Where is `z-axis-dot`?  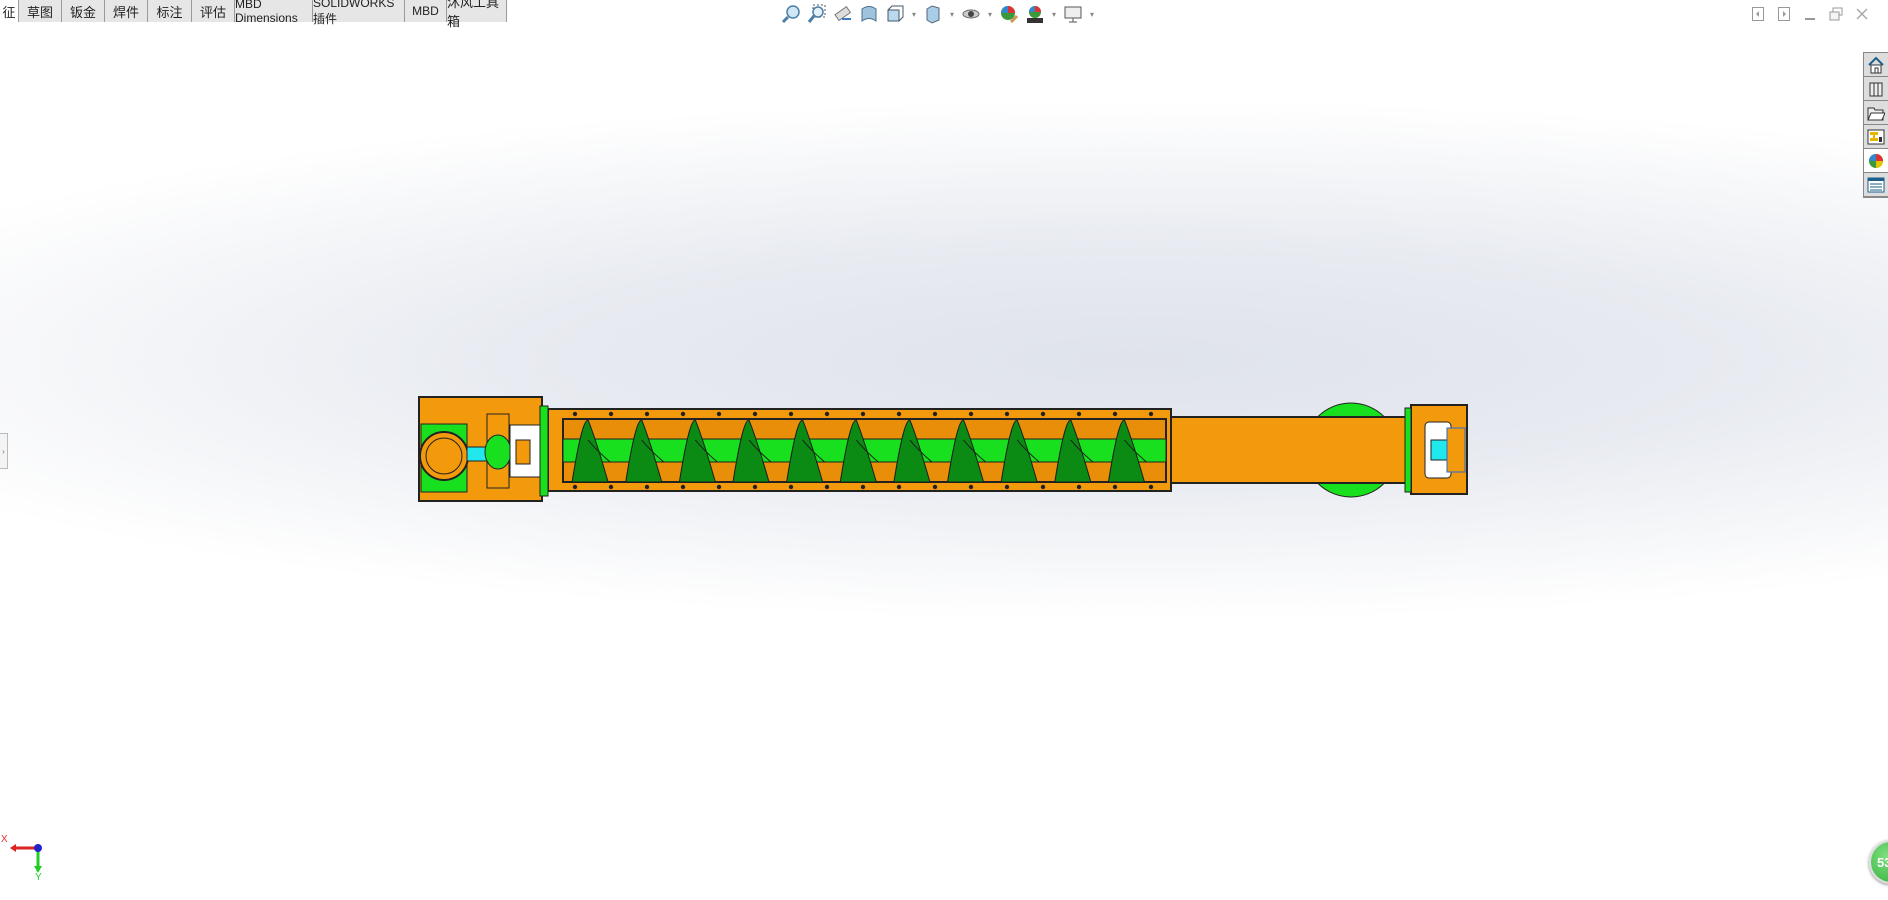 z-axis-dot is located at coordinates (38, 848).